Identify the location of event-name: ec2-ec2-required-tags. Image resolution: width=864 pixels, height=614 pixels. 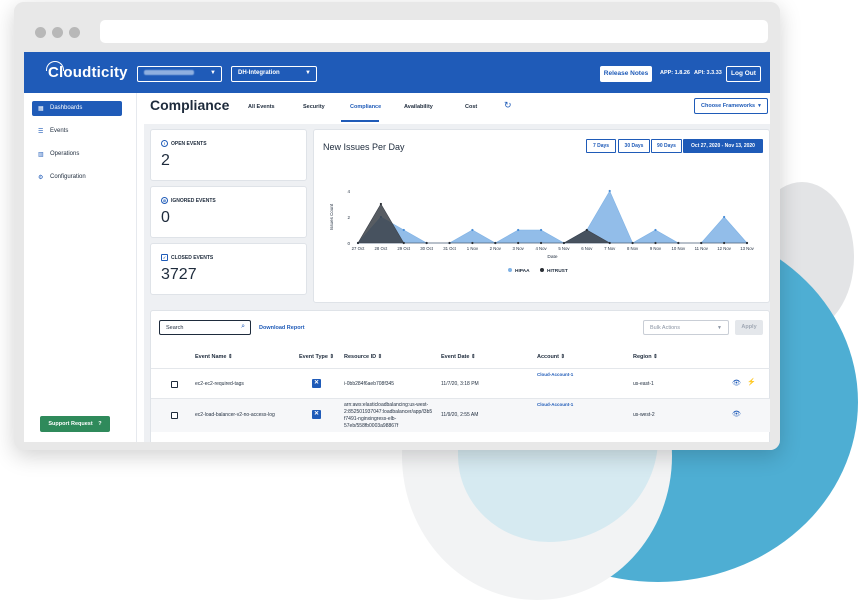
(219, 384).